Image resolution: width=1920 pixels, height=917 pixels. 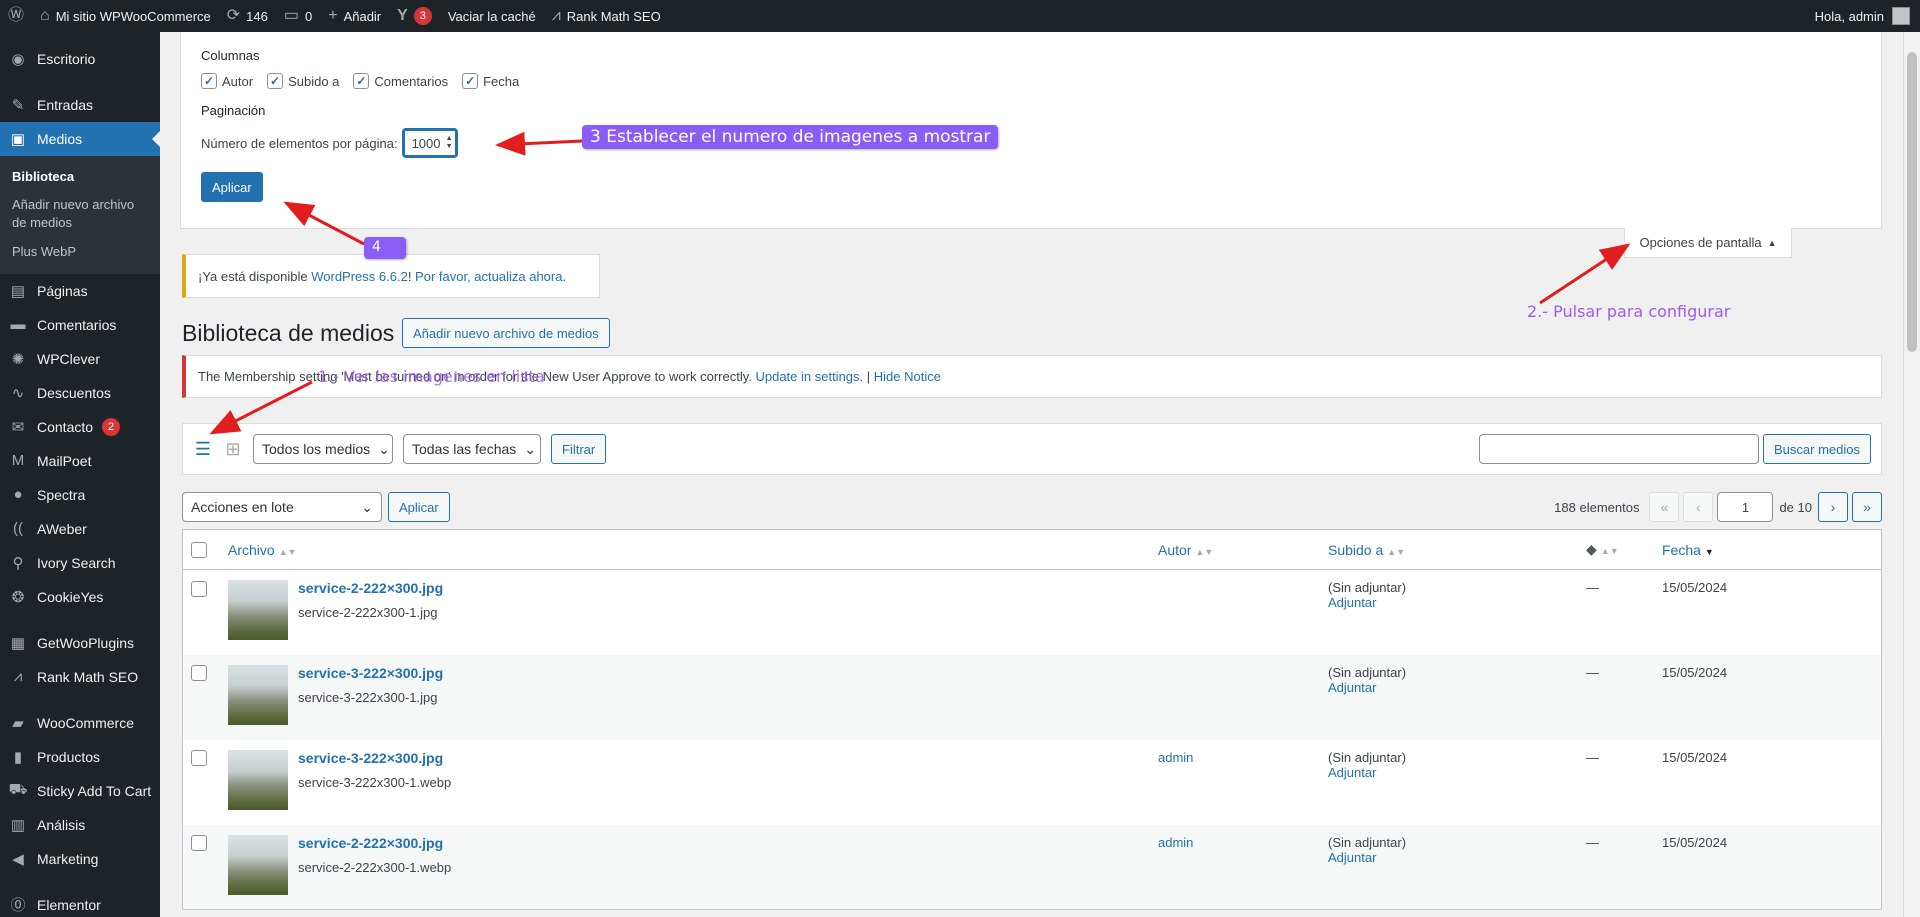 I want to click on menu-sticky-cart: ⛟ Sticky Add To Cart, so click(x=80, y=791).